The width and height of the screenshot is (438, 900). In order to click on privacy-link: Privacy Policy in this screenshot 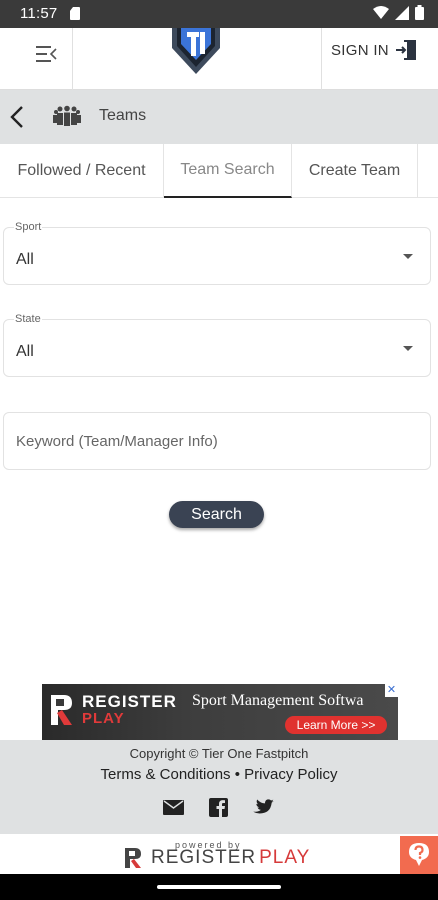, I will do `click(290, 774)`.